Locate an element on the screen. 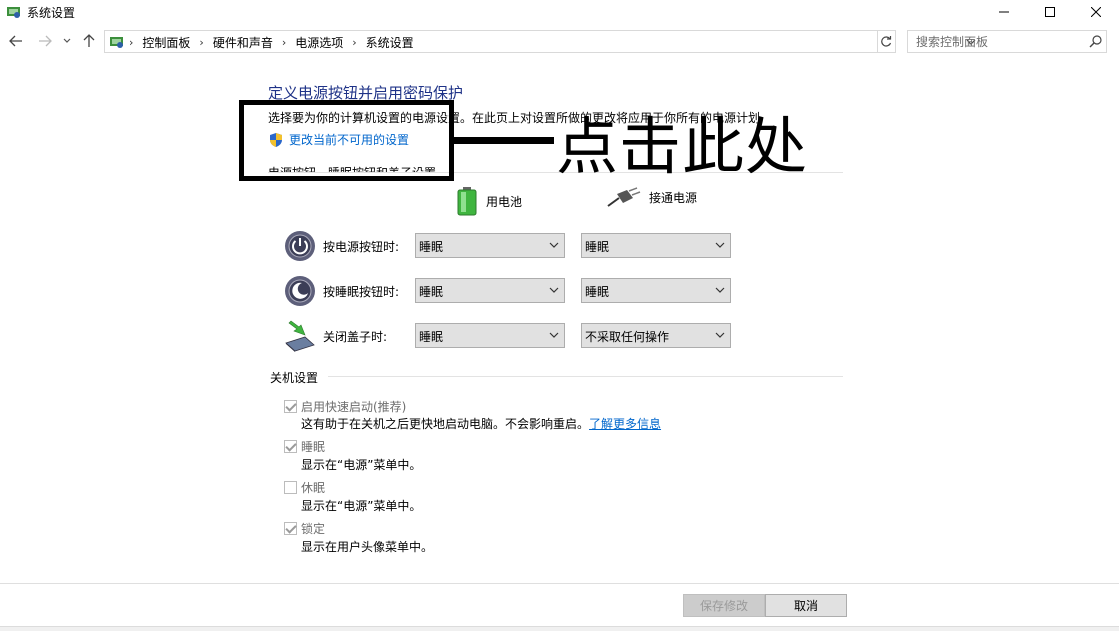 This screenshot has width=1119, height=631. fast-startup-label: 启用快速启动(推荐) is located at coordinates (354, 407).